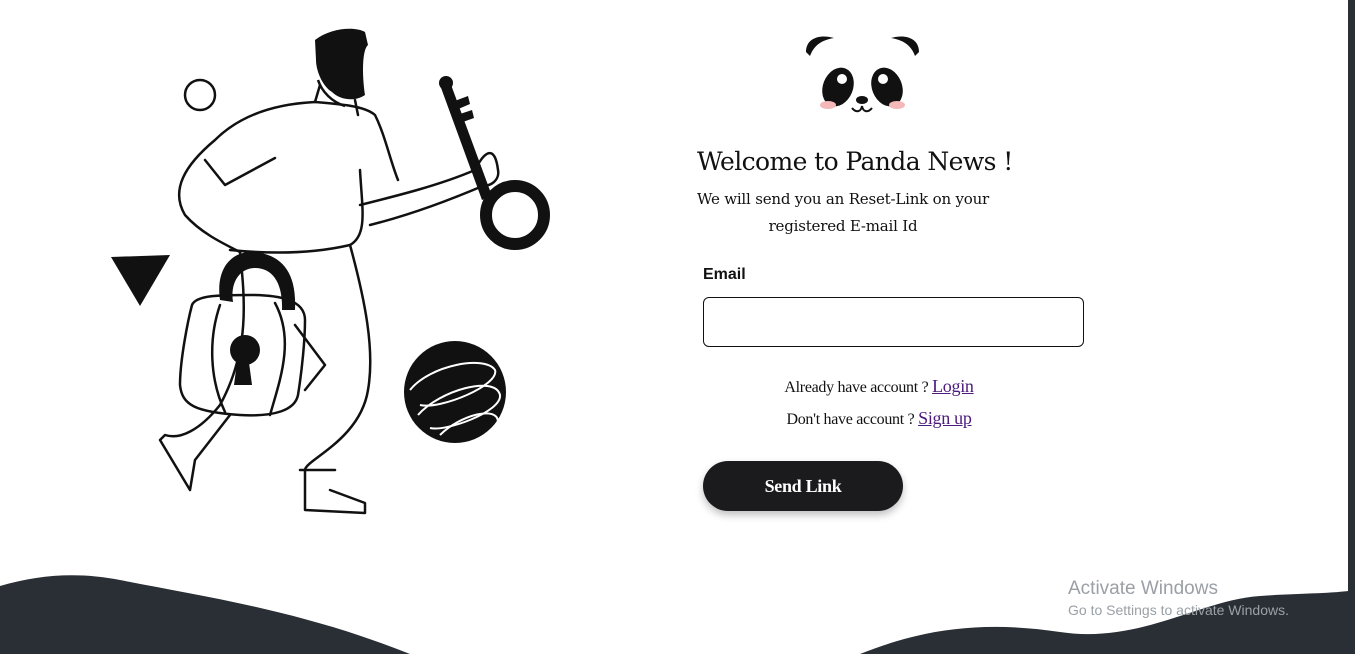 Image resolution: width=1355 pixels, height=654 pixels. I want to click on subtitle-line-2: registered E-mail Id, so click(843, 226).